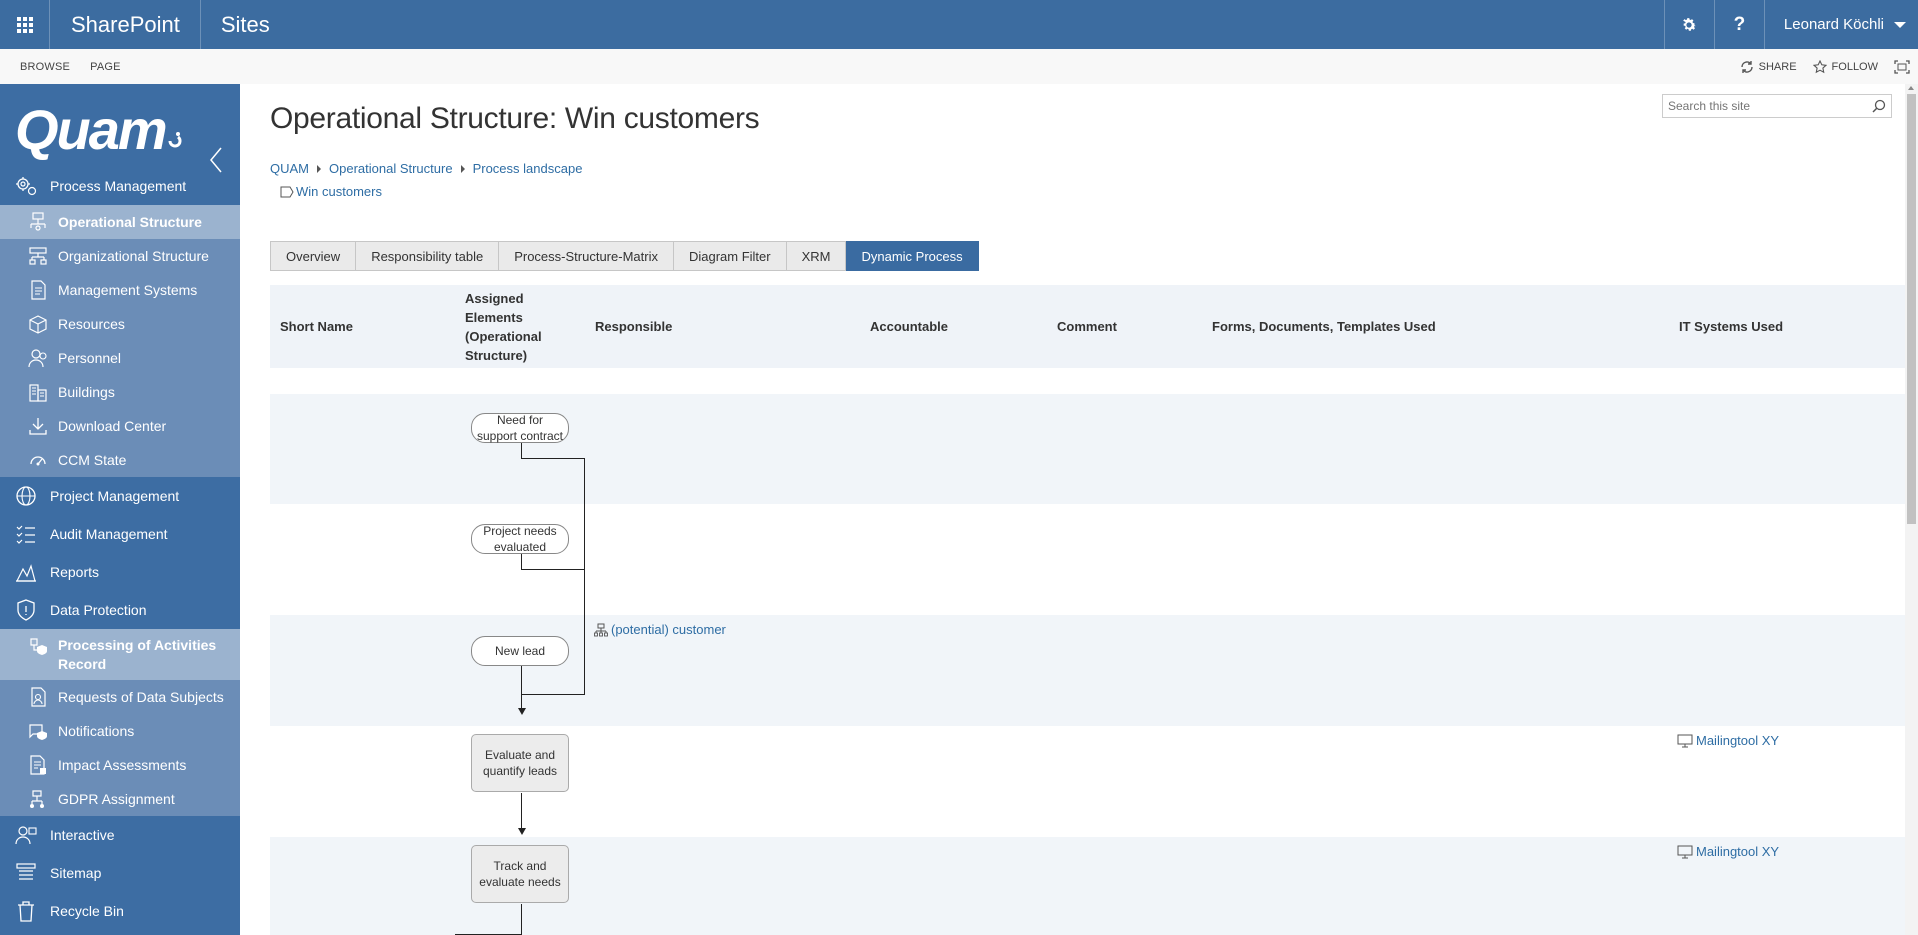 Image resolution: width=1918 pixels, height=935 pixels. Describe the element at coordinates (1911, 309) in the screenshot. I see `scrollbar-thumb` at that location.